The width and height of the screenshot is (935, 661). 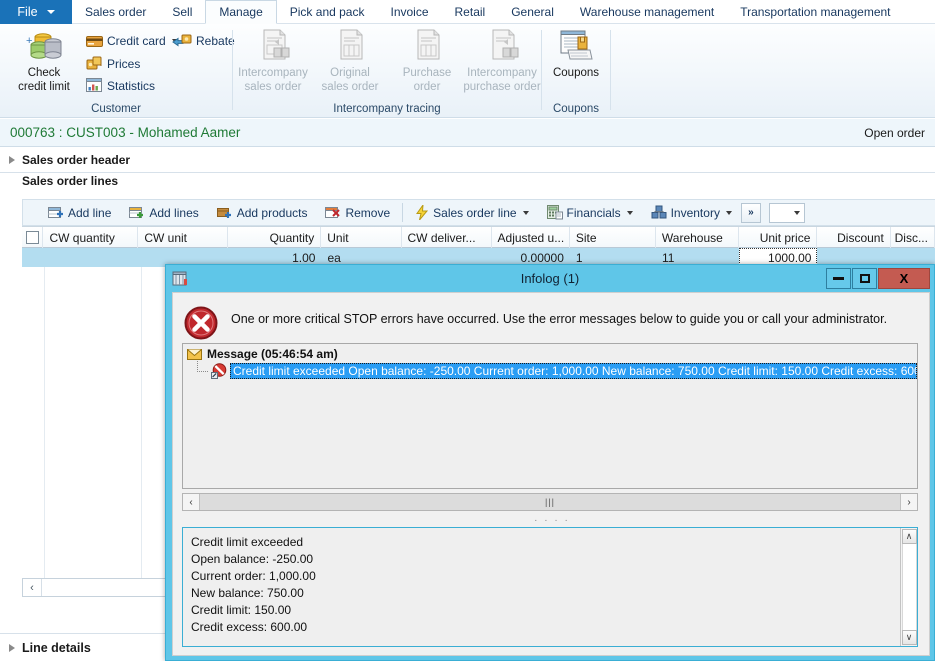 What do you see at coordinates (182, 40) in the screenshot?
I see `rebate-icon` at bounding box center [182, 40].